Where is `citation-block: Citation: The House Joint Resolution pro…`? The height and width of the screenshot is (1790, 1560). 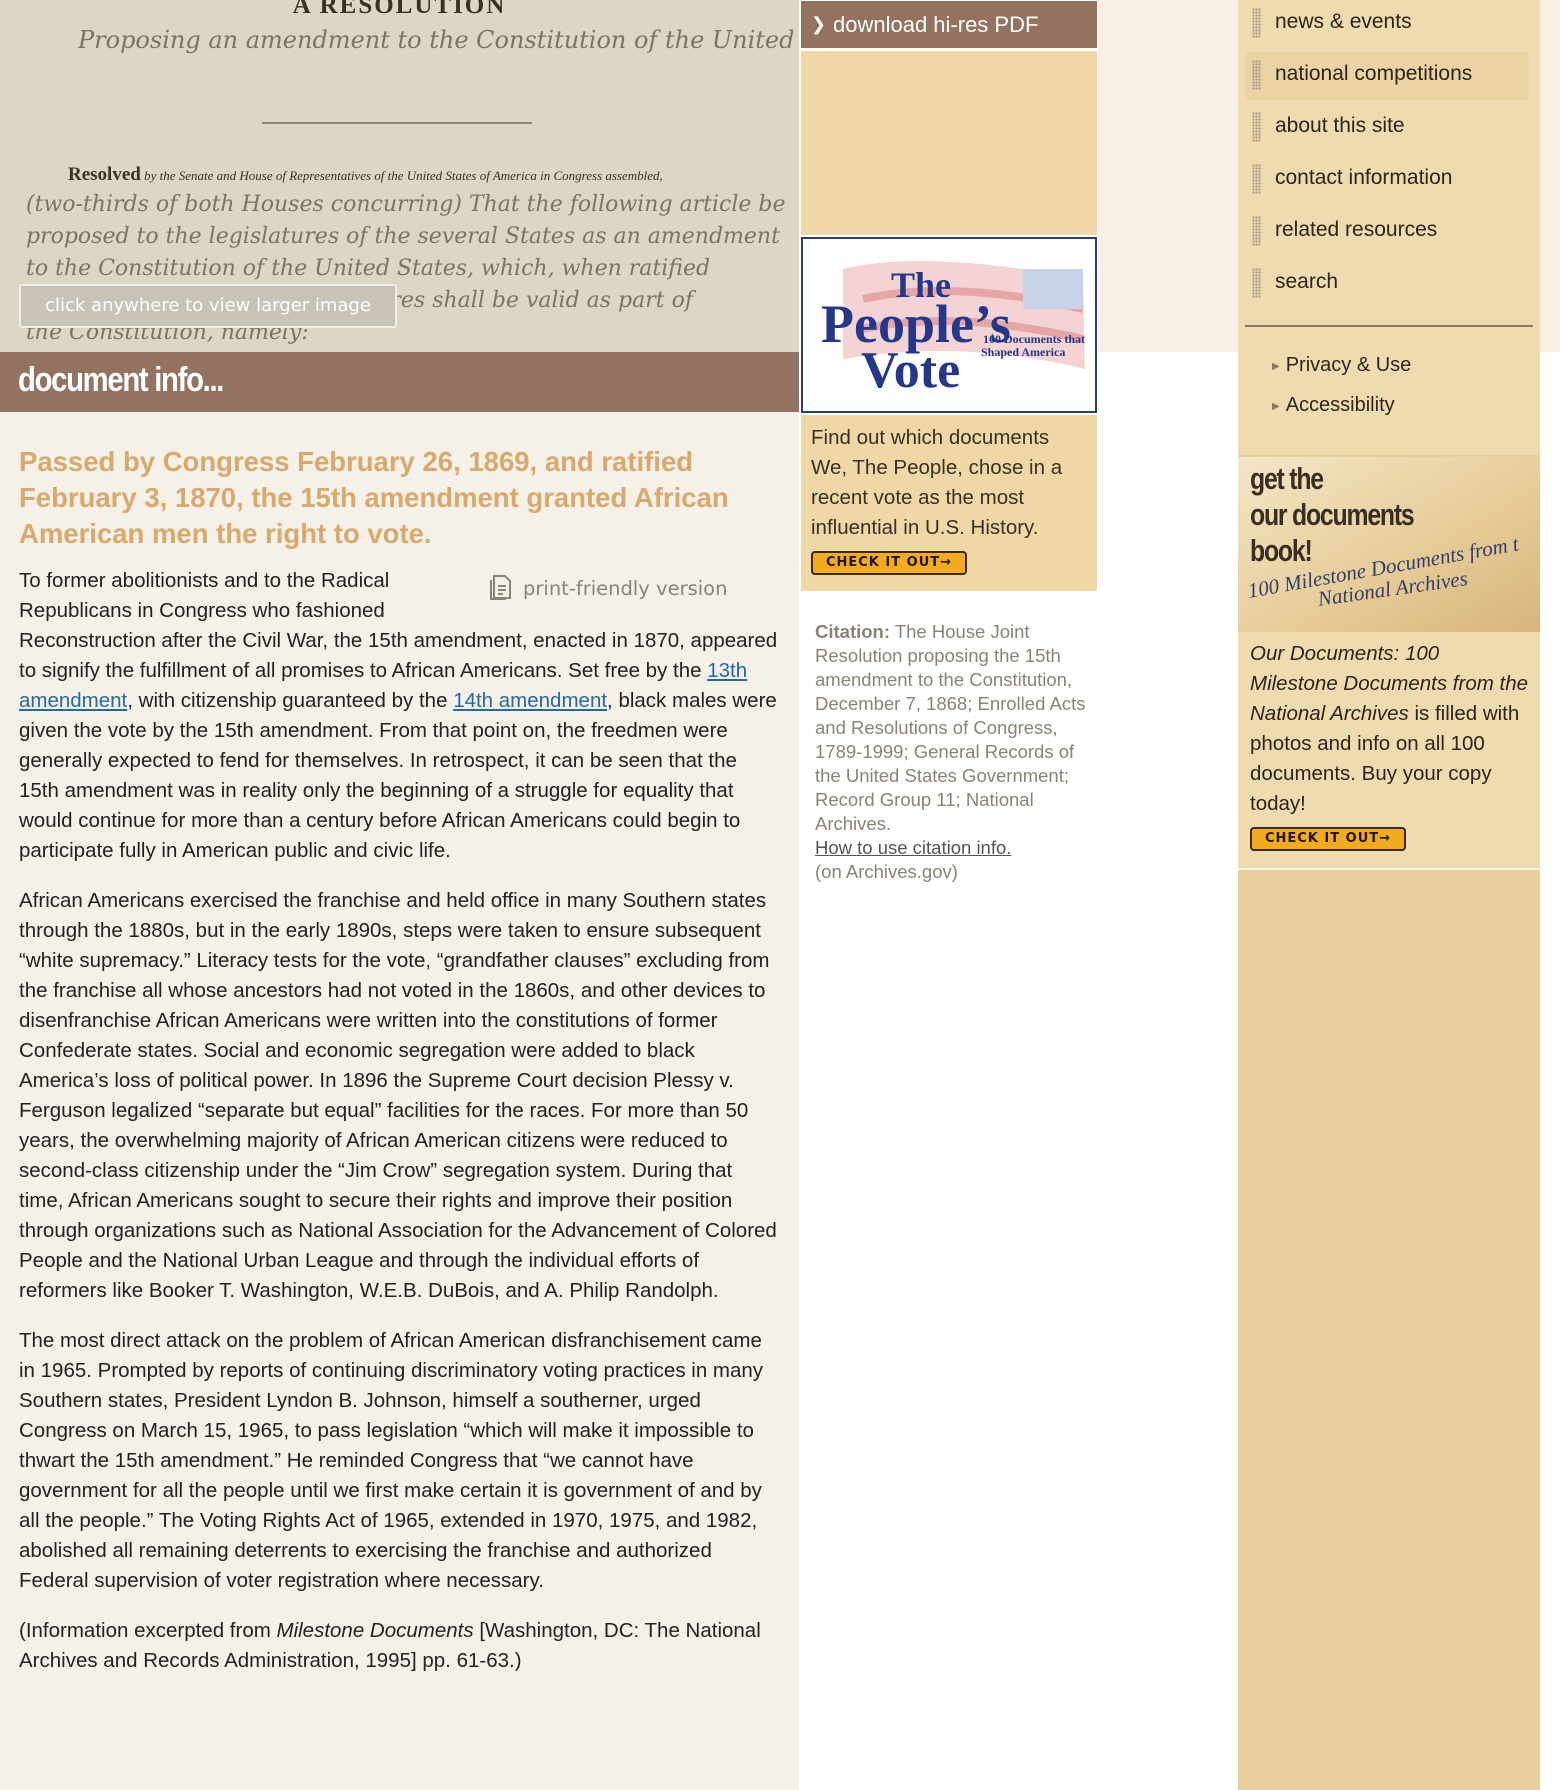
citation-block: Citation: The House Joint Resolution pro… is located at coordinates (951, 752).